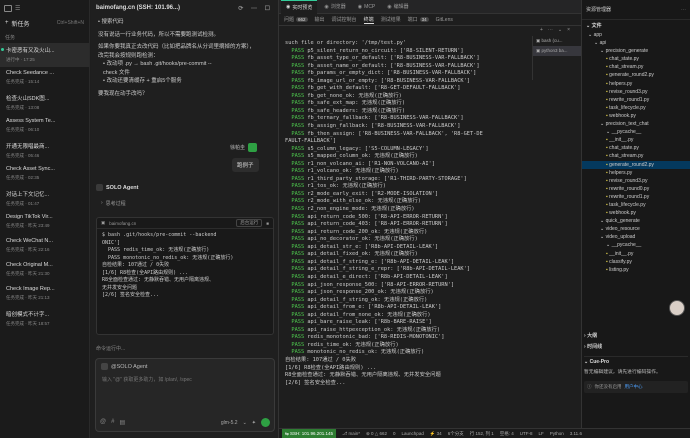 The image size is (690, 438). I want to click on tree-item: ▪ classify.py, so click(636, 262).